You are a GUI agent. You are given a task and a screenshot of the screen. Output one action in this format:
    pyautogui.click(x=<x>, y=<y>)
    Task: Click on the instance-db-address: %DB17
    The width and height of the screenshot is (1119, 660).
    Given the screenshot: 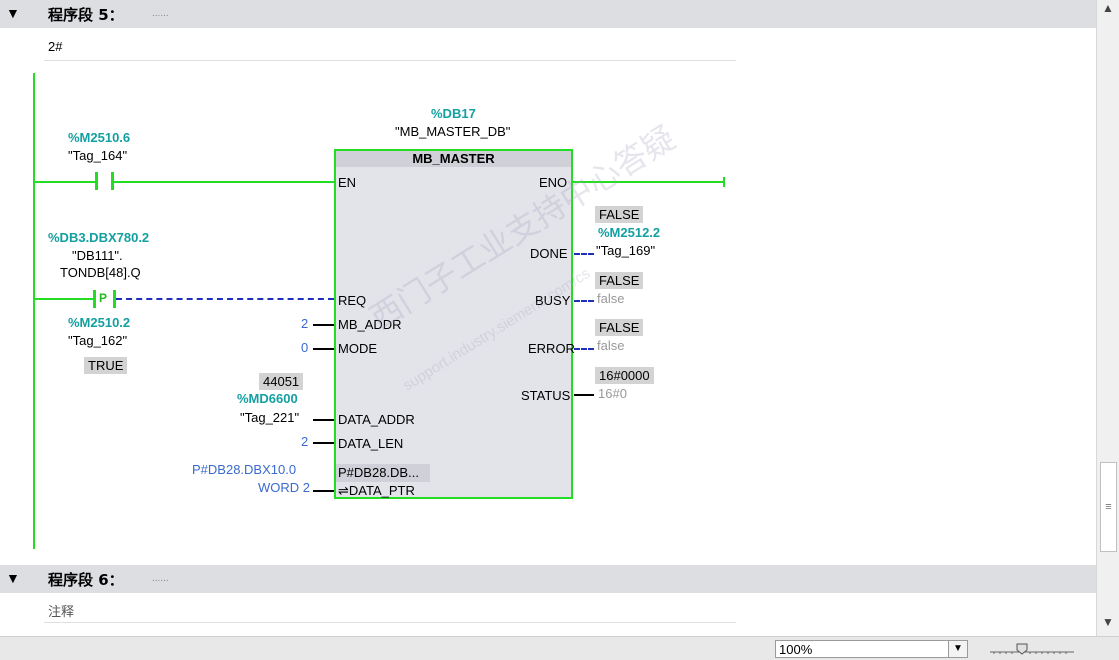 What is the action you would take?
    pyautogui.click(x=453, y=113)
    